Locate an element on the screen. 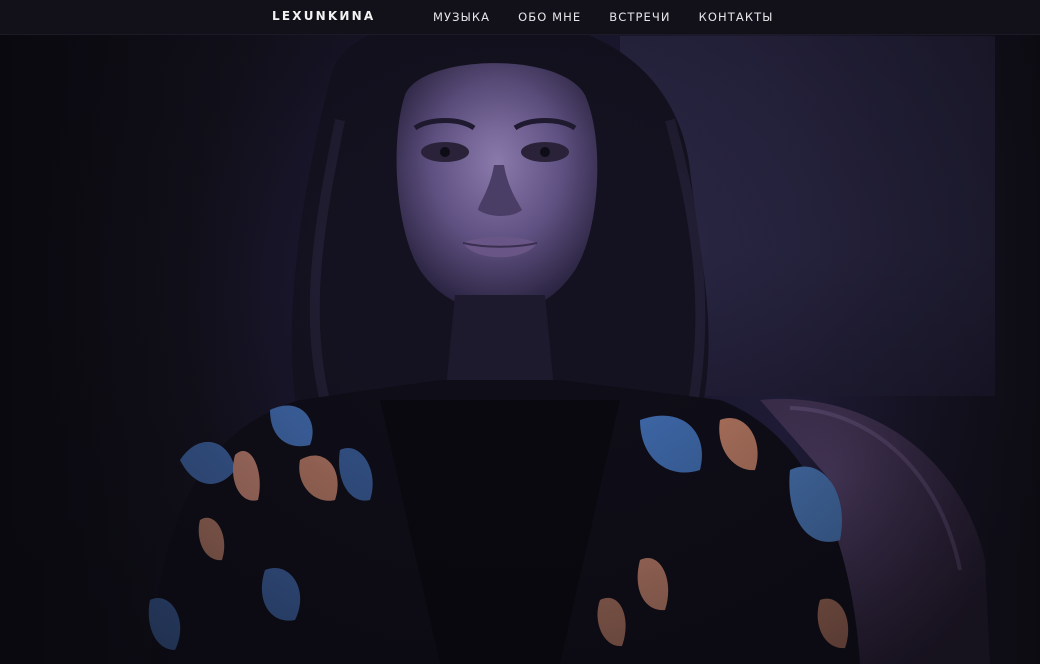 Image resolution: width=1040 pixels, height=664 pixels. nav-item-music: МУЗЫКА is located at coordinates (461, 17).